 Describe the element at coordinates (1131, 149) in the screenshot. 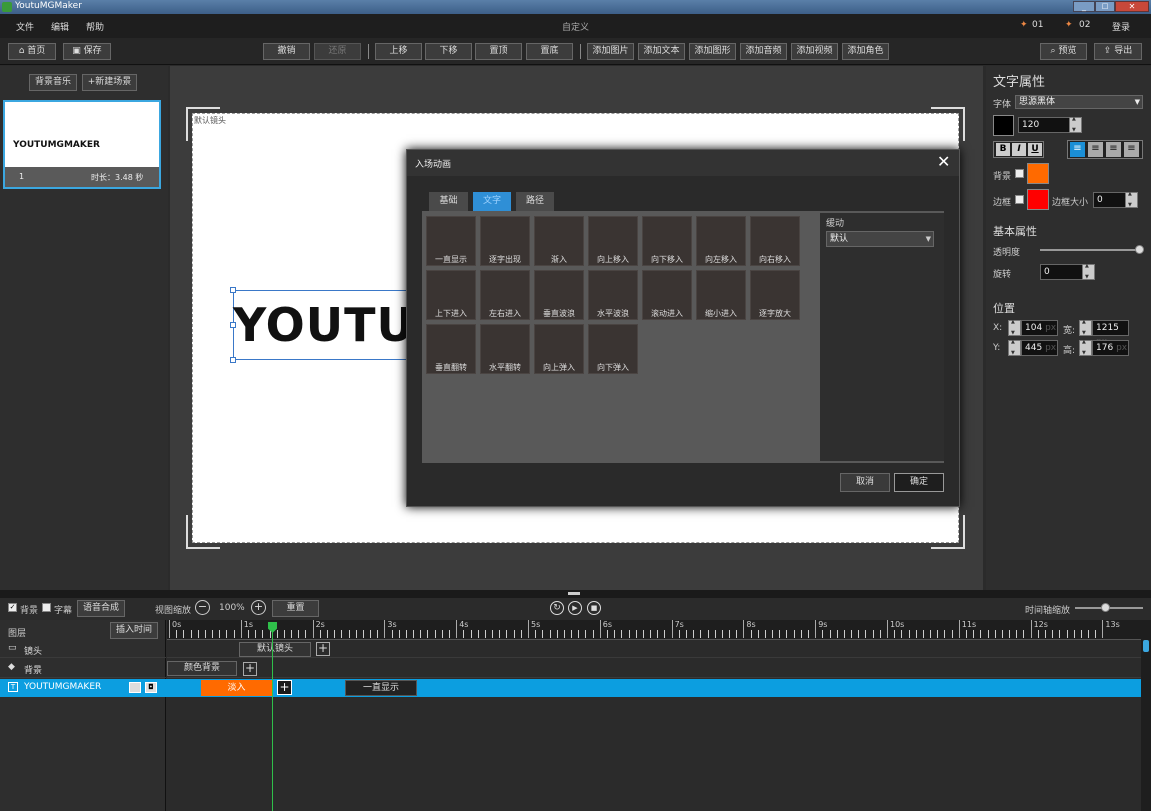

I see `align-right-icon: ≡` at that location.